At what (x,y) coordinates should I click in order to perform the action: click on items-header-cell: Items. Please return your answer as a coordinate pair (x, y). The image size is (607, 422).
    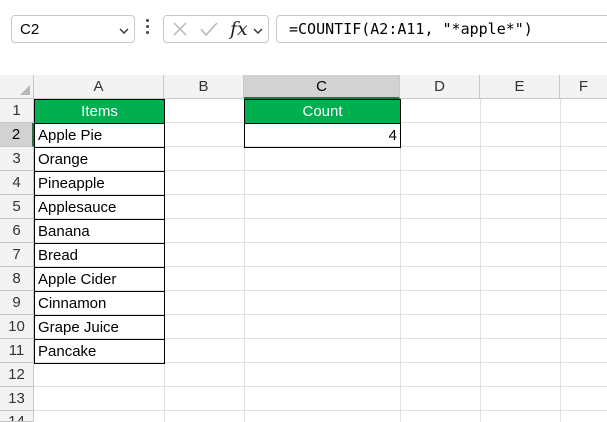
    Looking at the image, I should click on (99, 111).